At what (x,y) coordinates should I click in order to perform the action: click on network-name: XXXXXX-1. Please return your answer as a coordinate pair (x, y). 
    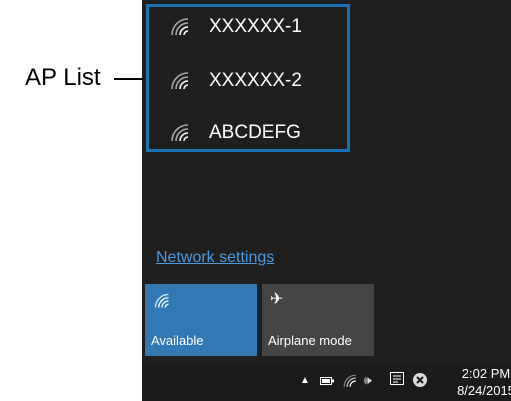
    Looking at the image, I should click on (255, 26).